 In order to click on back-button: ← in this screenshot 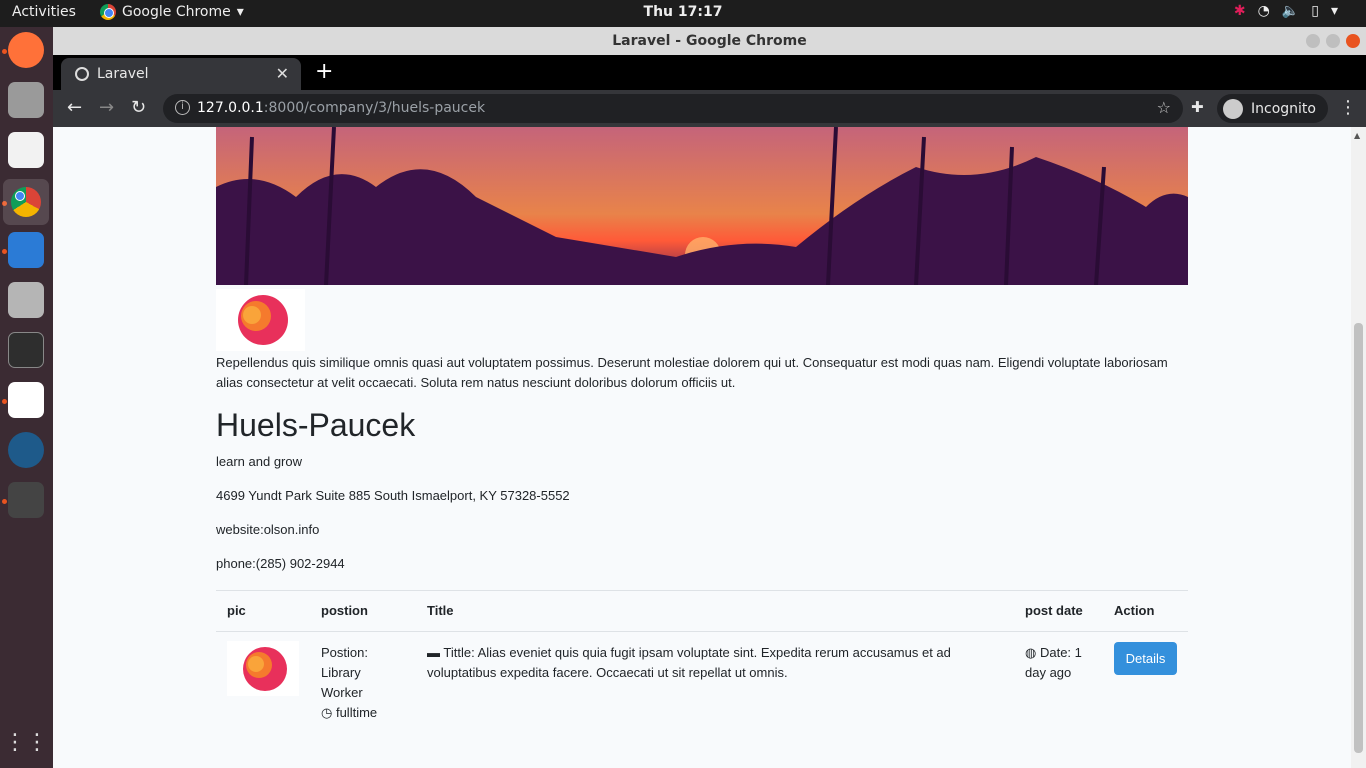, I will do `click(74, 107)`.